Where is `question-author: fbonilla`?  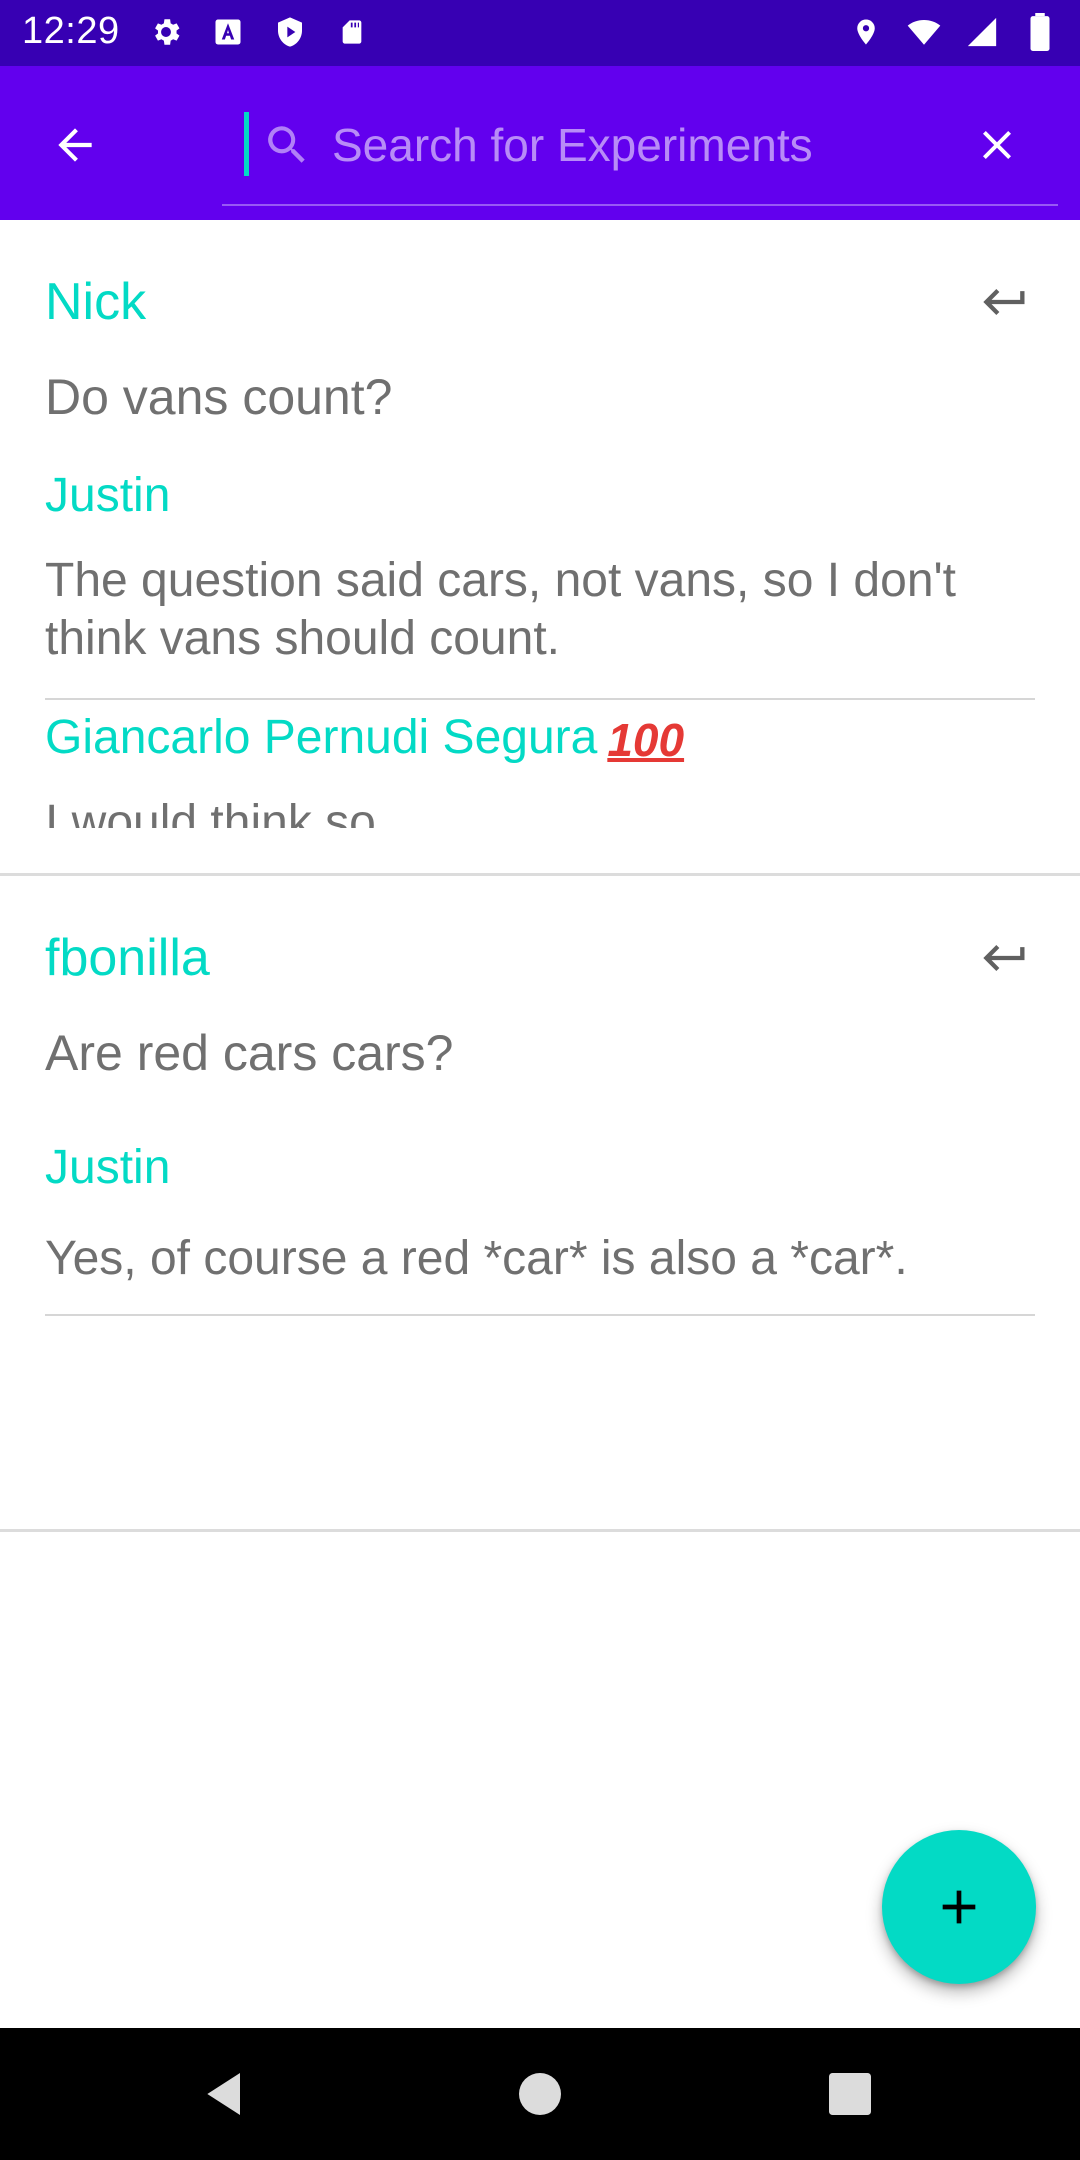 question-author: fbonilla is located at coordinates (127, 958).